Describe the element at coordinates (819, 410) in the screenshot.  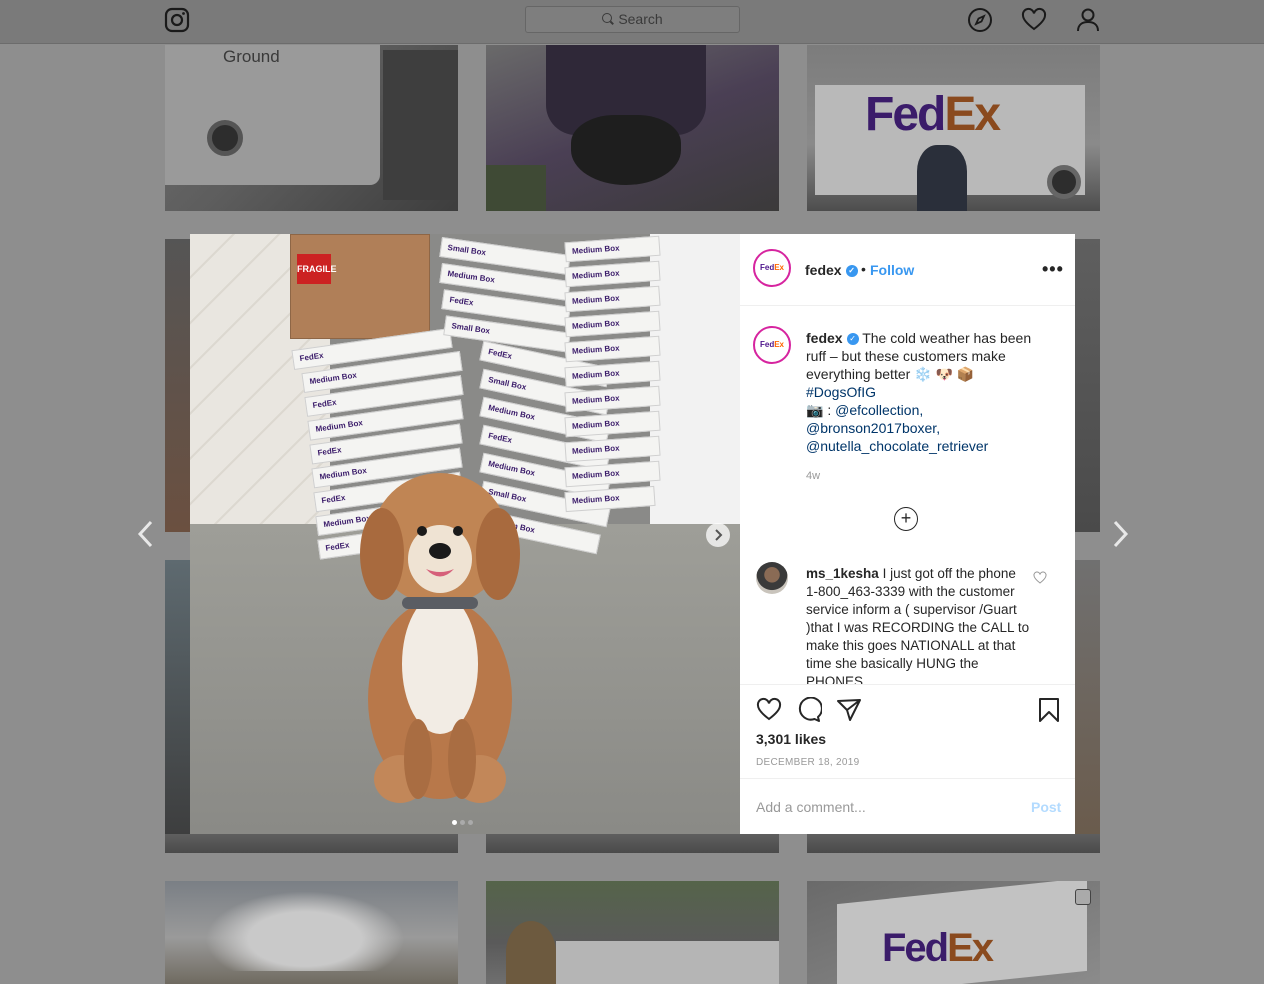
I see `credit-prefix: 📷 :` at that location.